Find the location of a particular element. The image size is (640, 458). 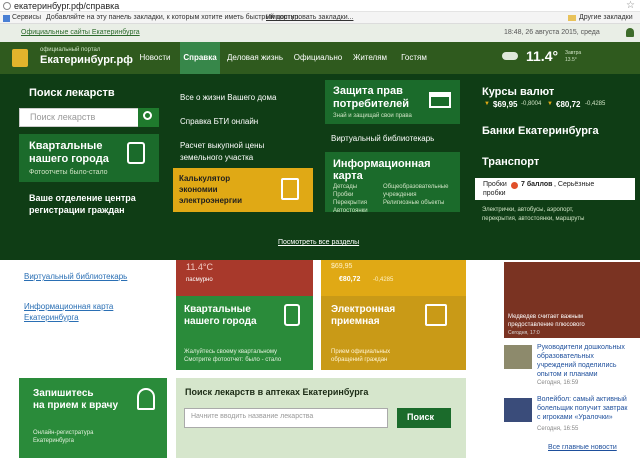

card-el-title-2: приемная is located at coordinates (355, 321).